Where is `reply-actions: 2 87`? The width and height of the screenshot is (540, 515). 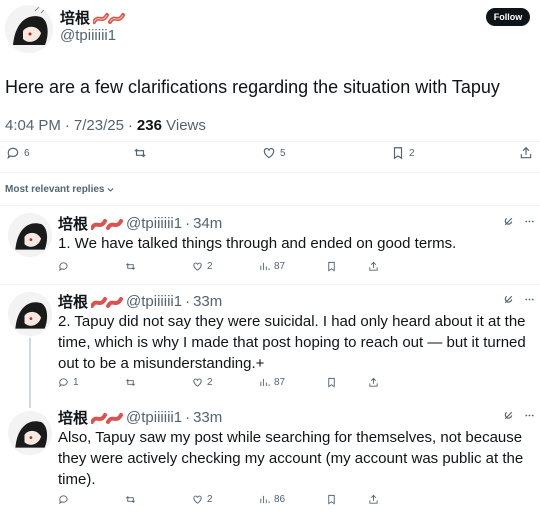
reply-actions: 2 87 is located at coordinates (270, 271).